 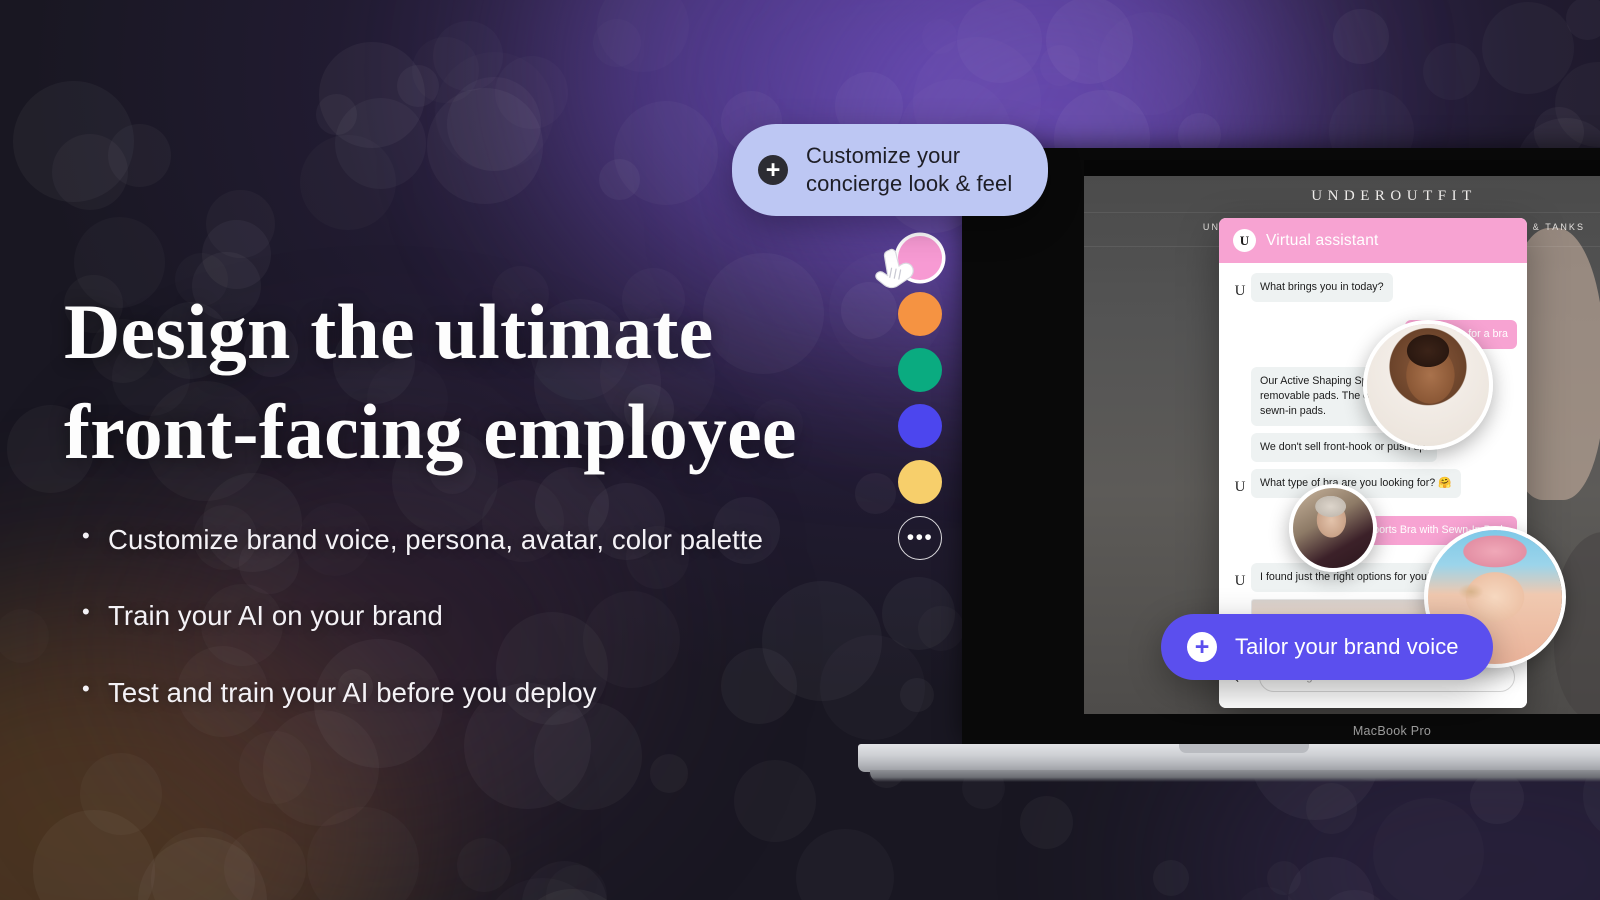 I want to click on color-swatch-blue-violet, so click(x=920, y=426).